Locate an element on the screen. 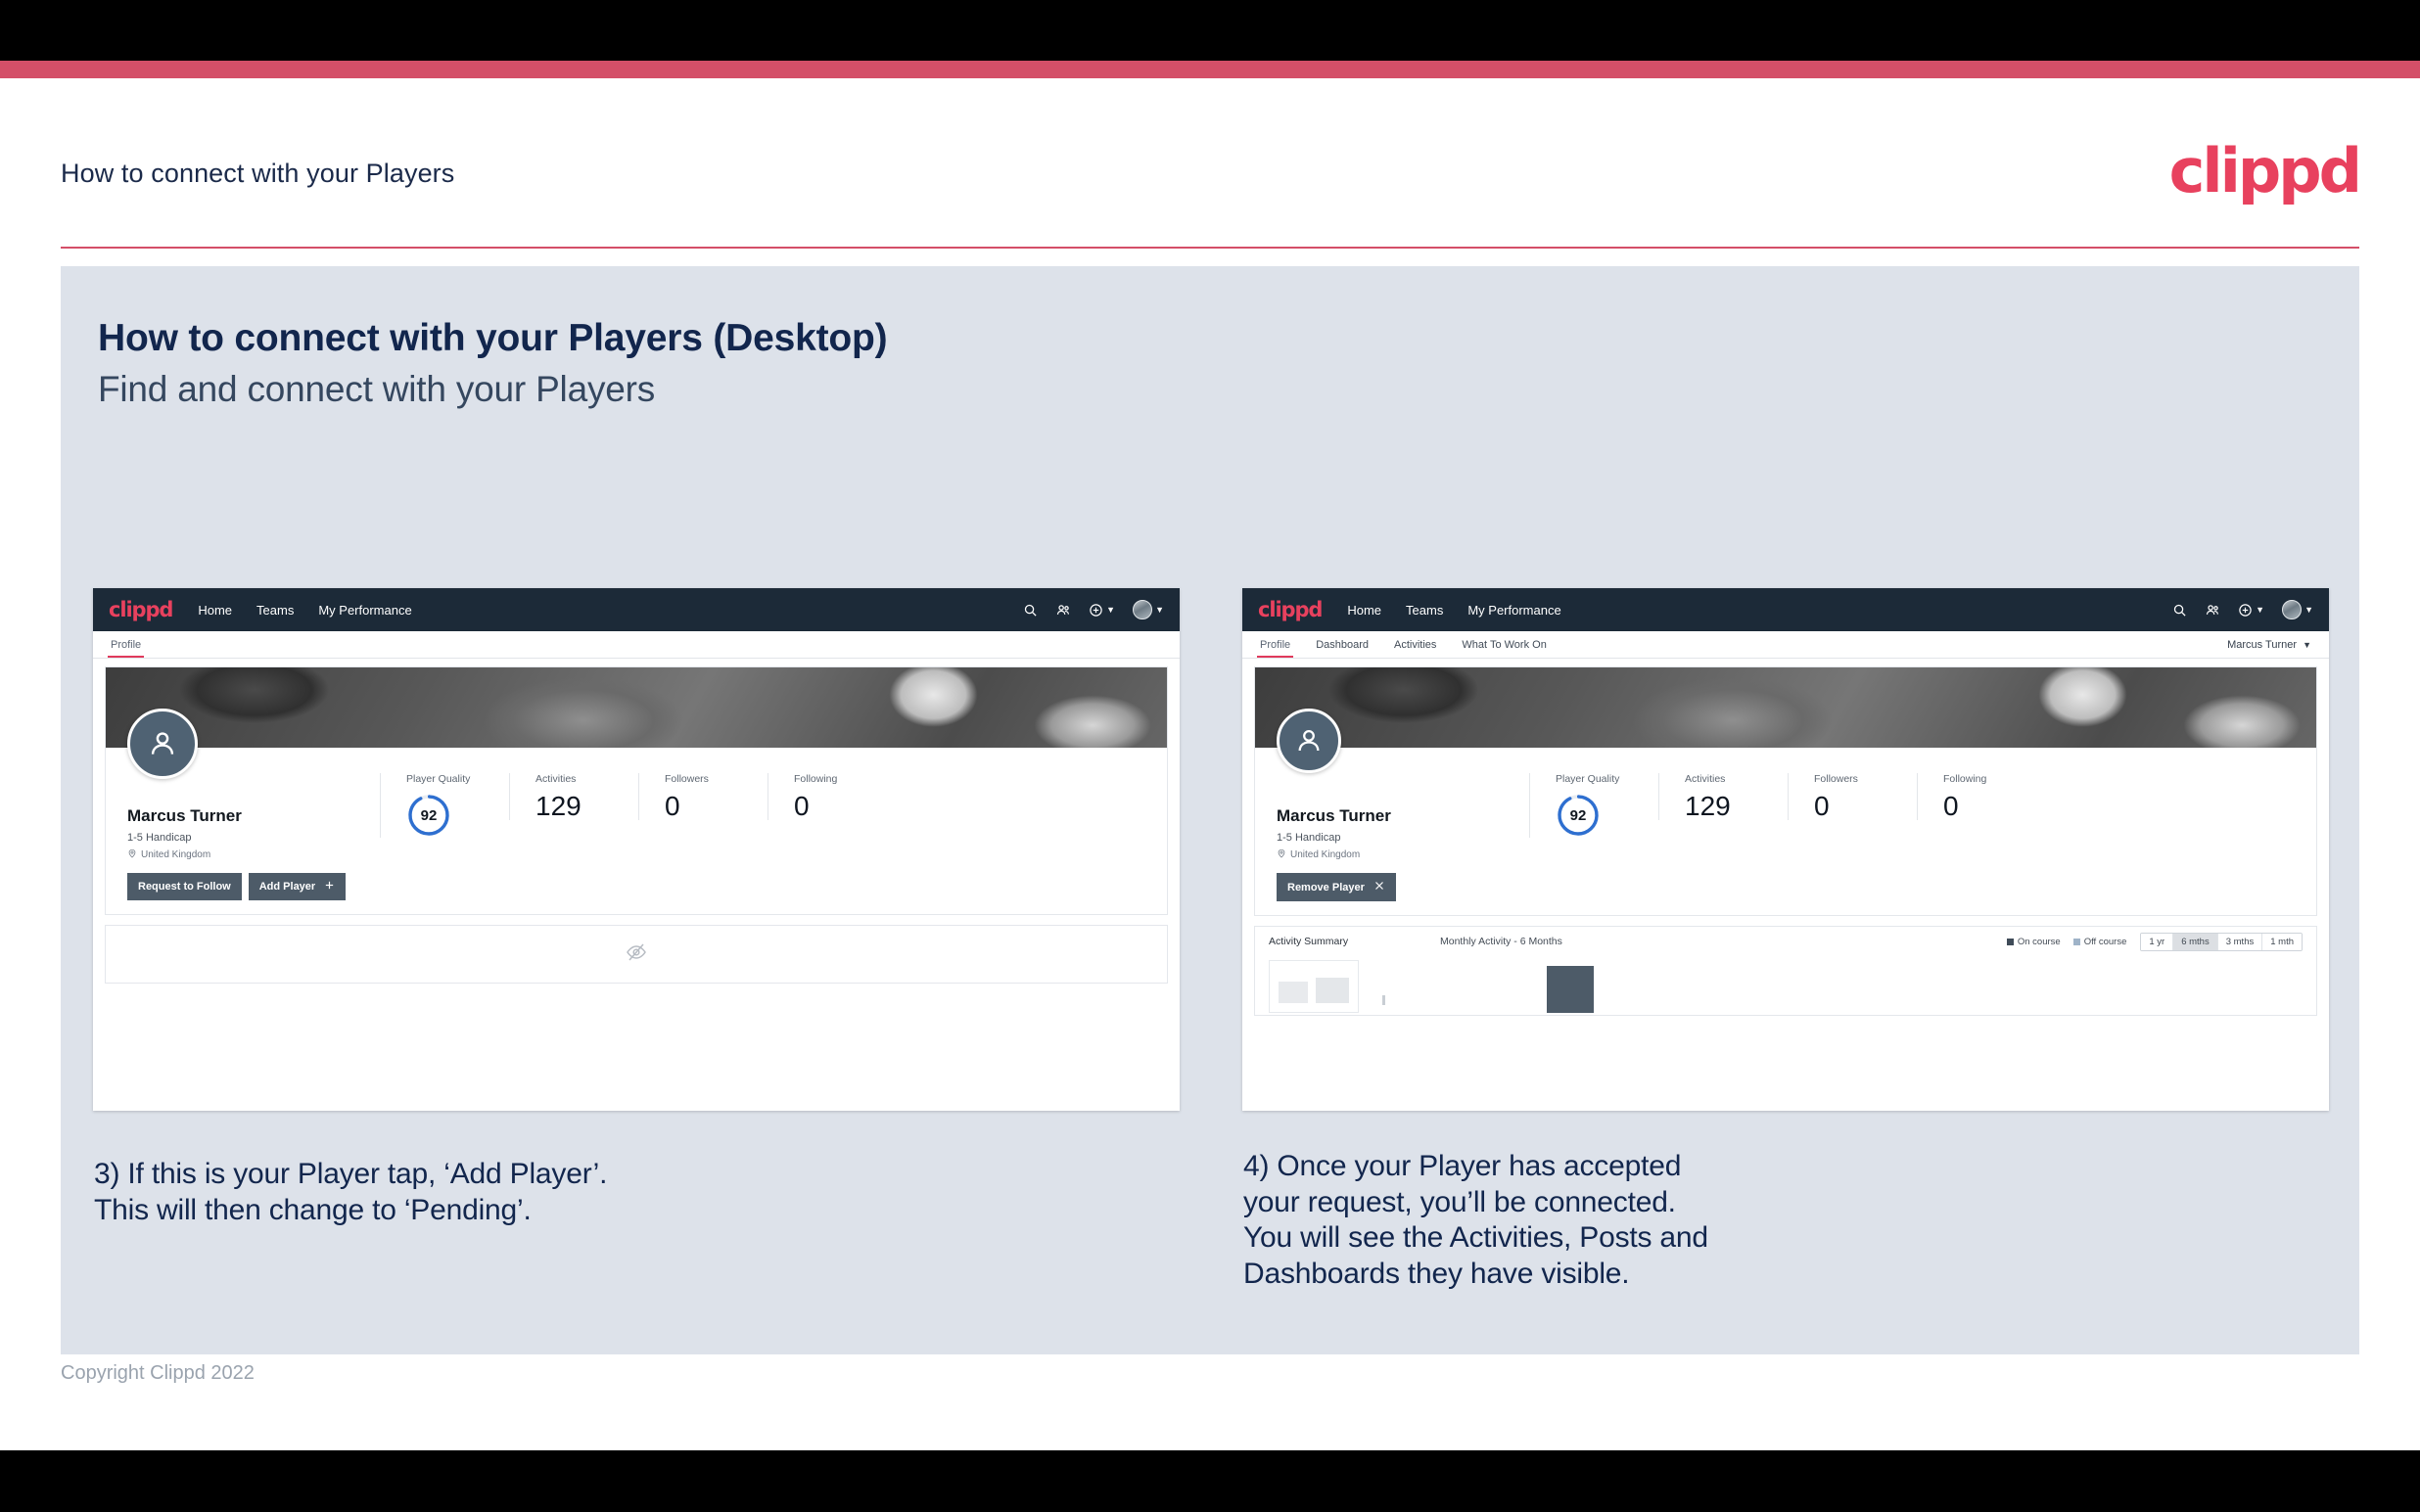 The image size is (2420, 1512). chart-bar is located at coordinates (1570, 989).